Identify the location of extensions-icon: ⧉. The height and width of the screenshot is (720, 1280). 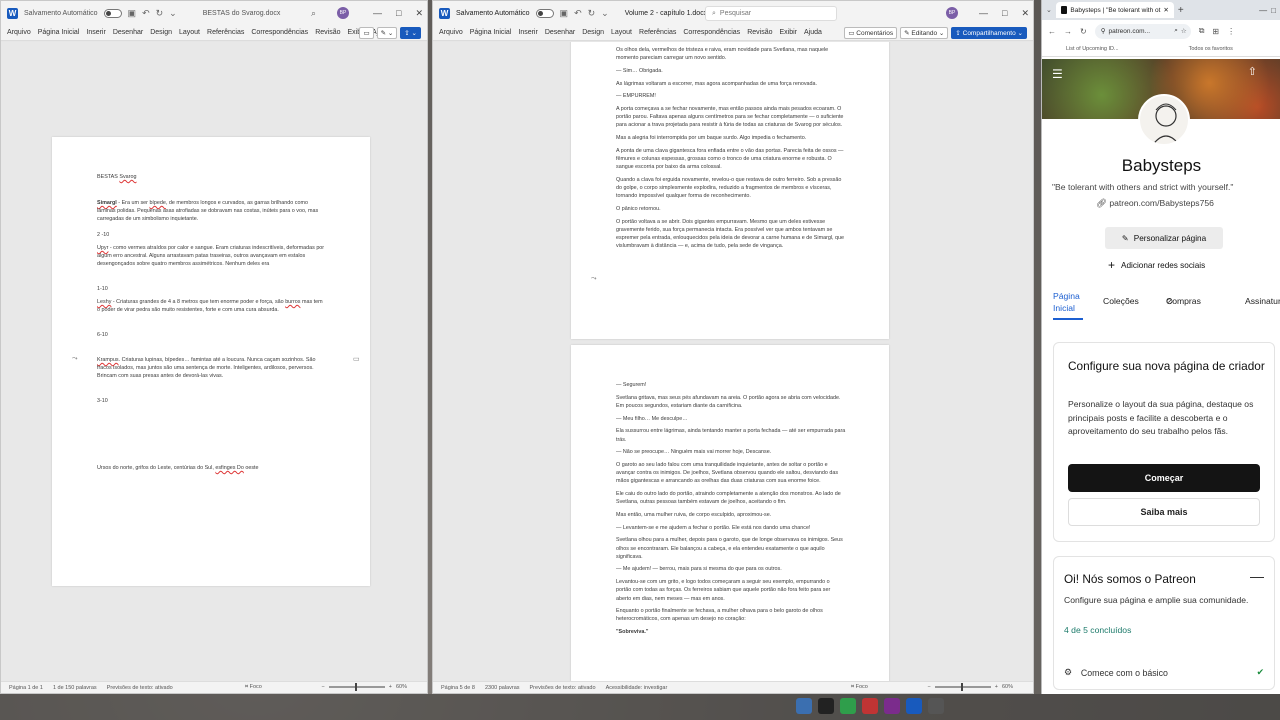
(1202, 31).